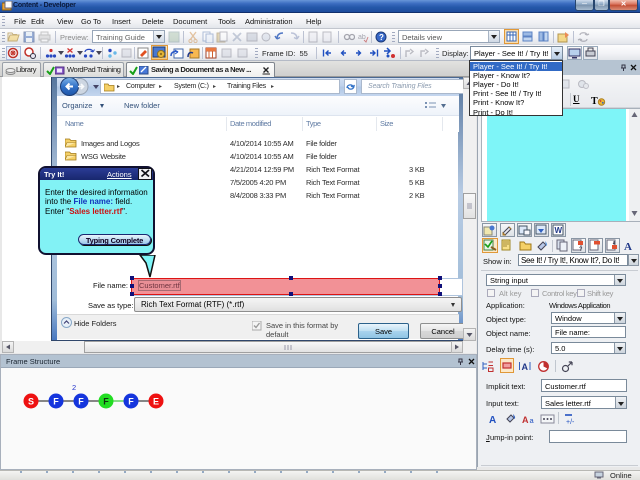 The width and height of the screenshot is (640, 480). Describe the element at coordinates (74, 387) in the screenshot. I see `svg-text: 2` at that location.